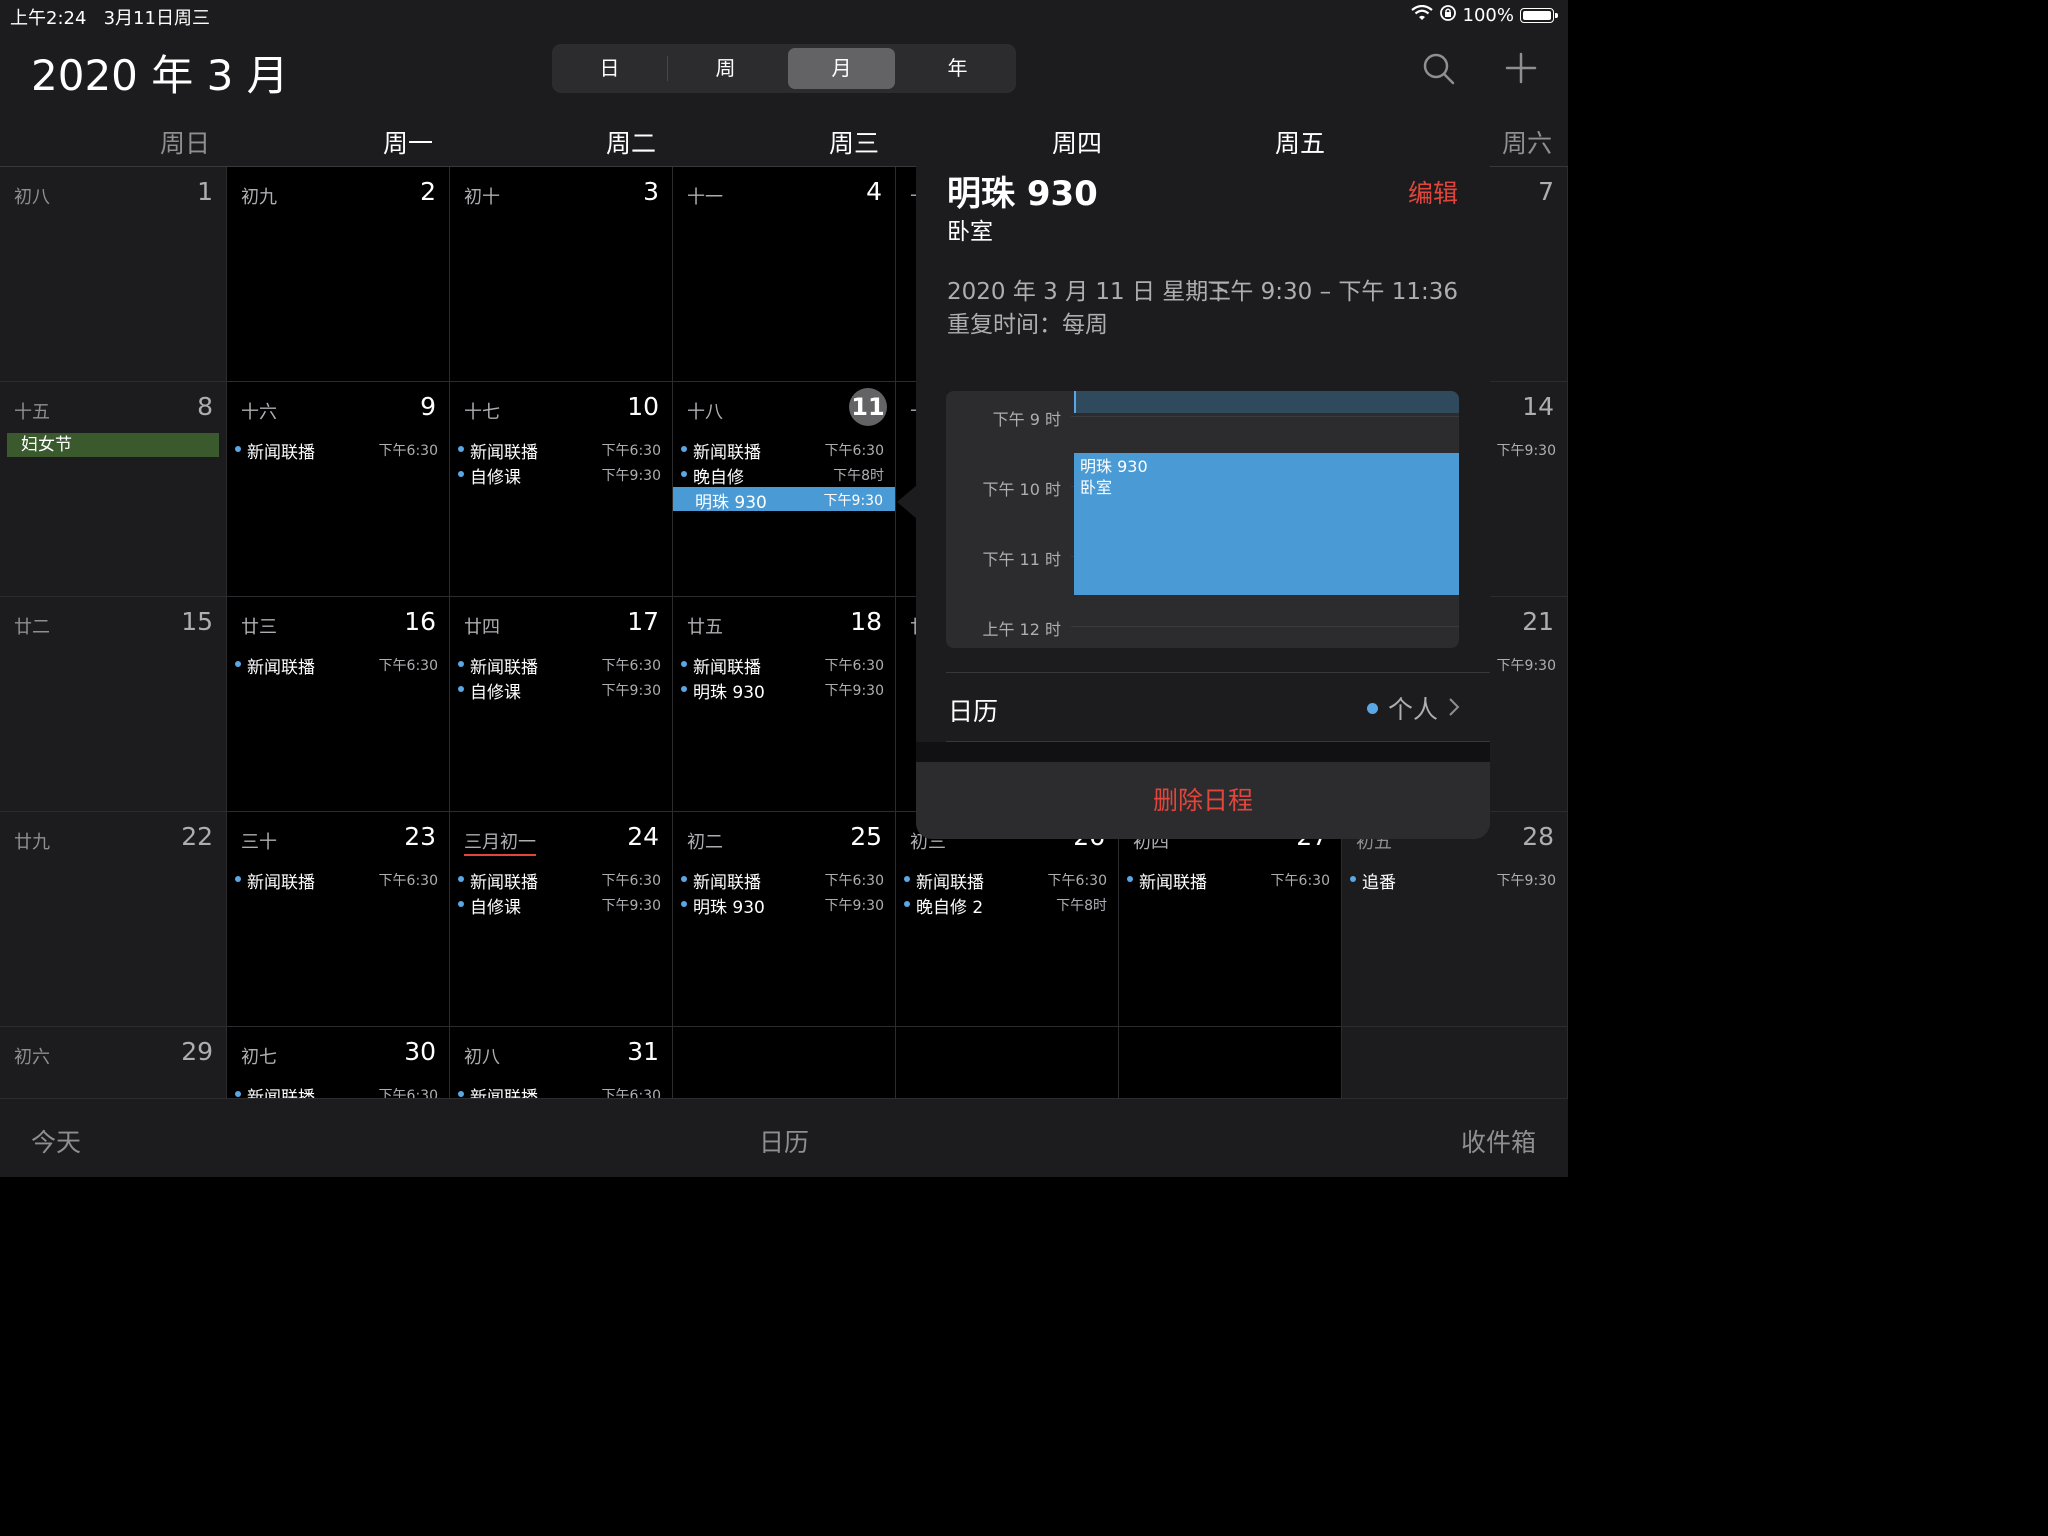  I want to click on event-title: 明珠 930, so click(1022, 194).